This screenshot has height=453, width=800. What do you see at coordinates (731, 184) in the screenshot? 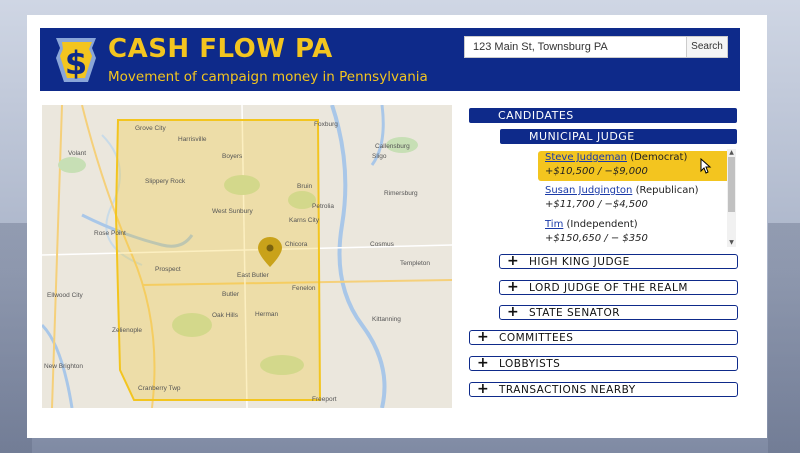
I see `scrollbar-thumb` at bounding box center [731, 184].